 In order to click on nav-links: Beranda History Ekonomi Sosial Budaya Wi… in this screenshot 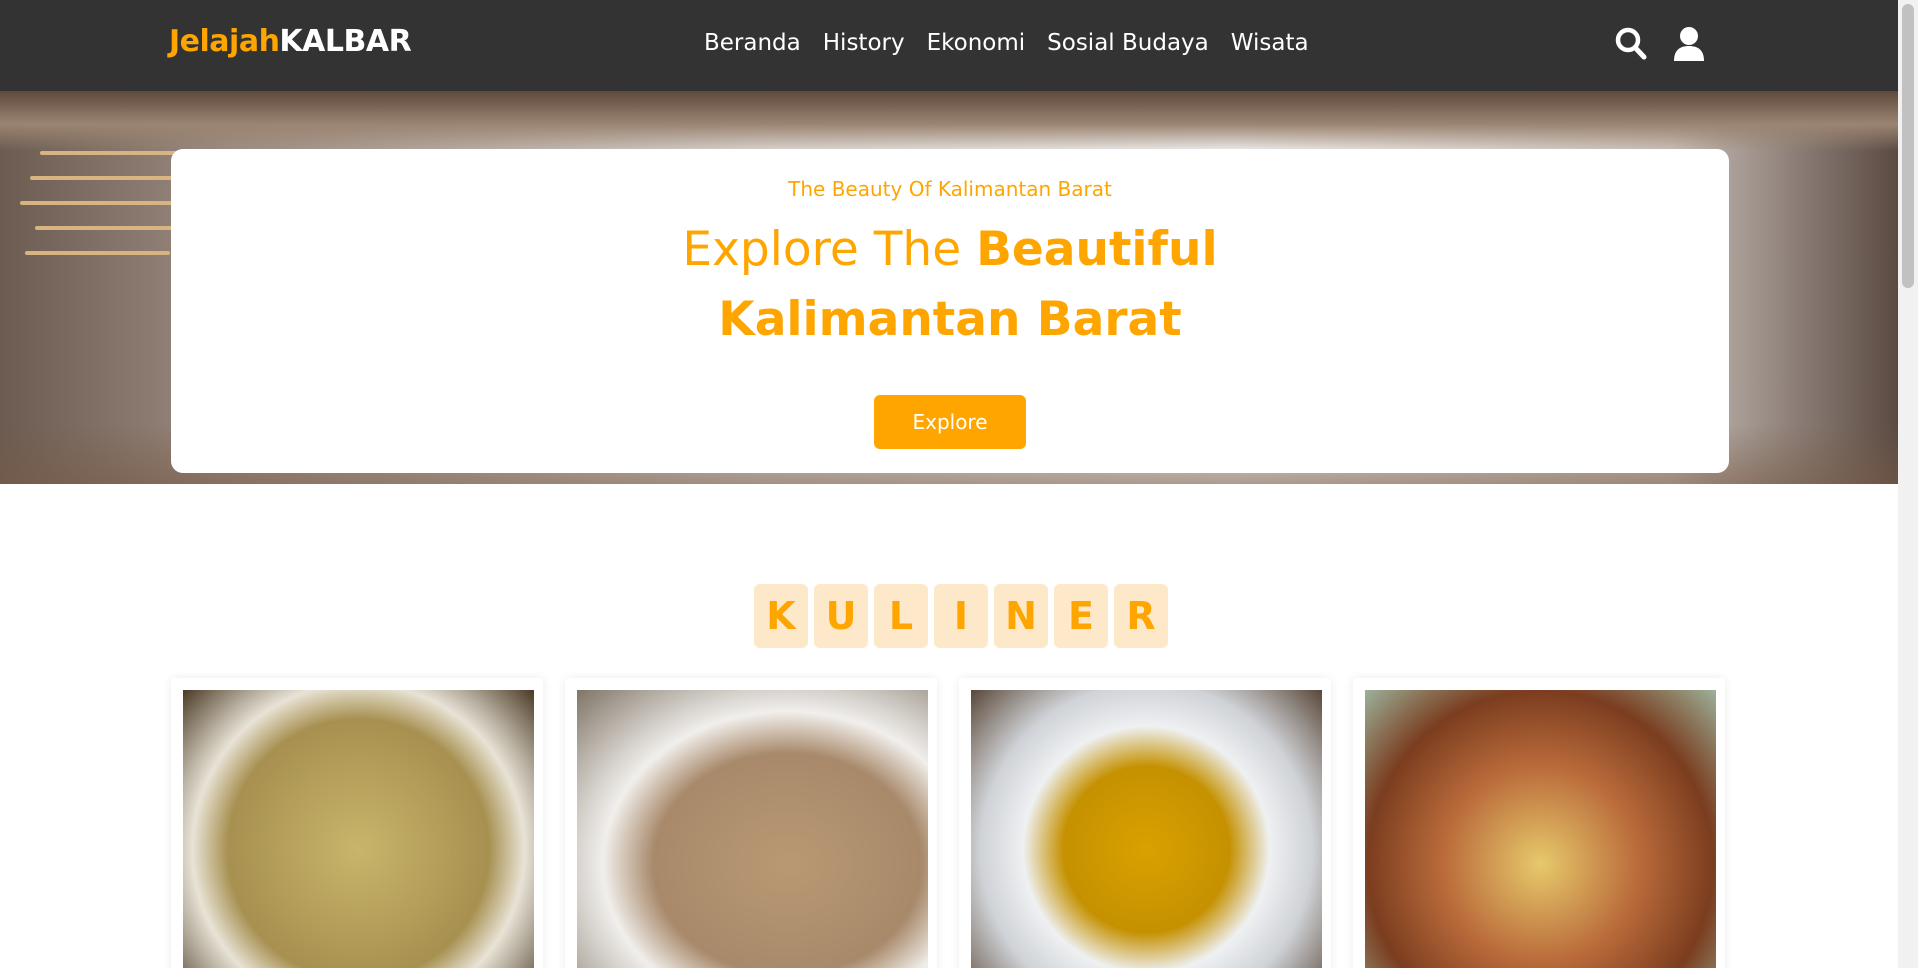, I will do `click(1006, 43)`.